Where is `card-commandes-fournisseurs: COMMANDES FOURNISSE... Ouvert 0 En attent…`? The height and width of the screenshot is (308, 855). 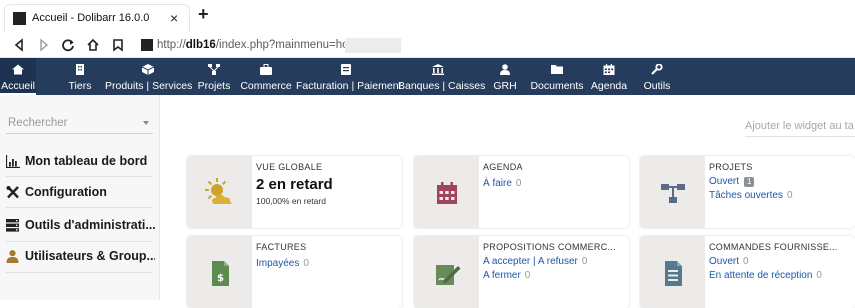 card-commandes-fournisseurs: COMMANDES FOURNISSE... Ouvert 0 En attent… is located at coordinates (747, 272).